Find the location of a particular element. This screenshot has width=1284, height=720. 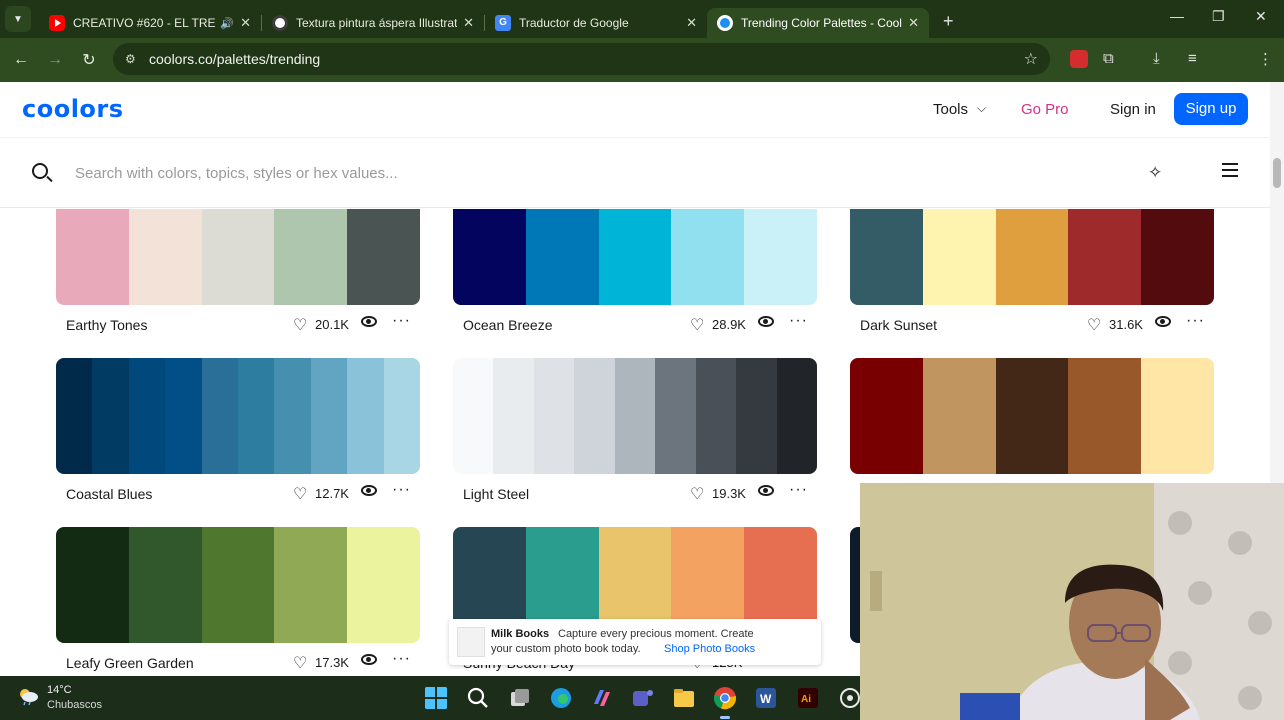

palette-card: Ocean Breeze ♡ 28.9K ··· is located at coordinates (635, 274).